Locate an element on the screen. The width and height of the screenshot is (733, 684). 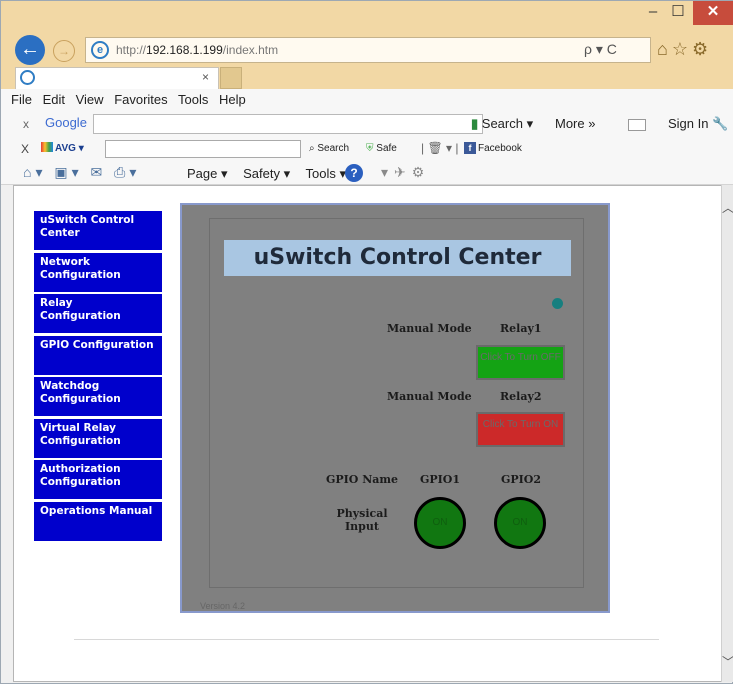
research-settings-icons: ▾✈⚙ is located at coordinates (405, 172).